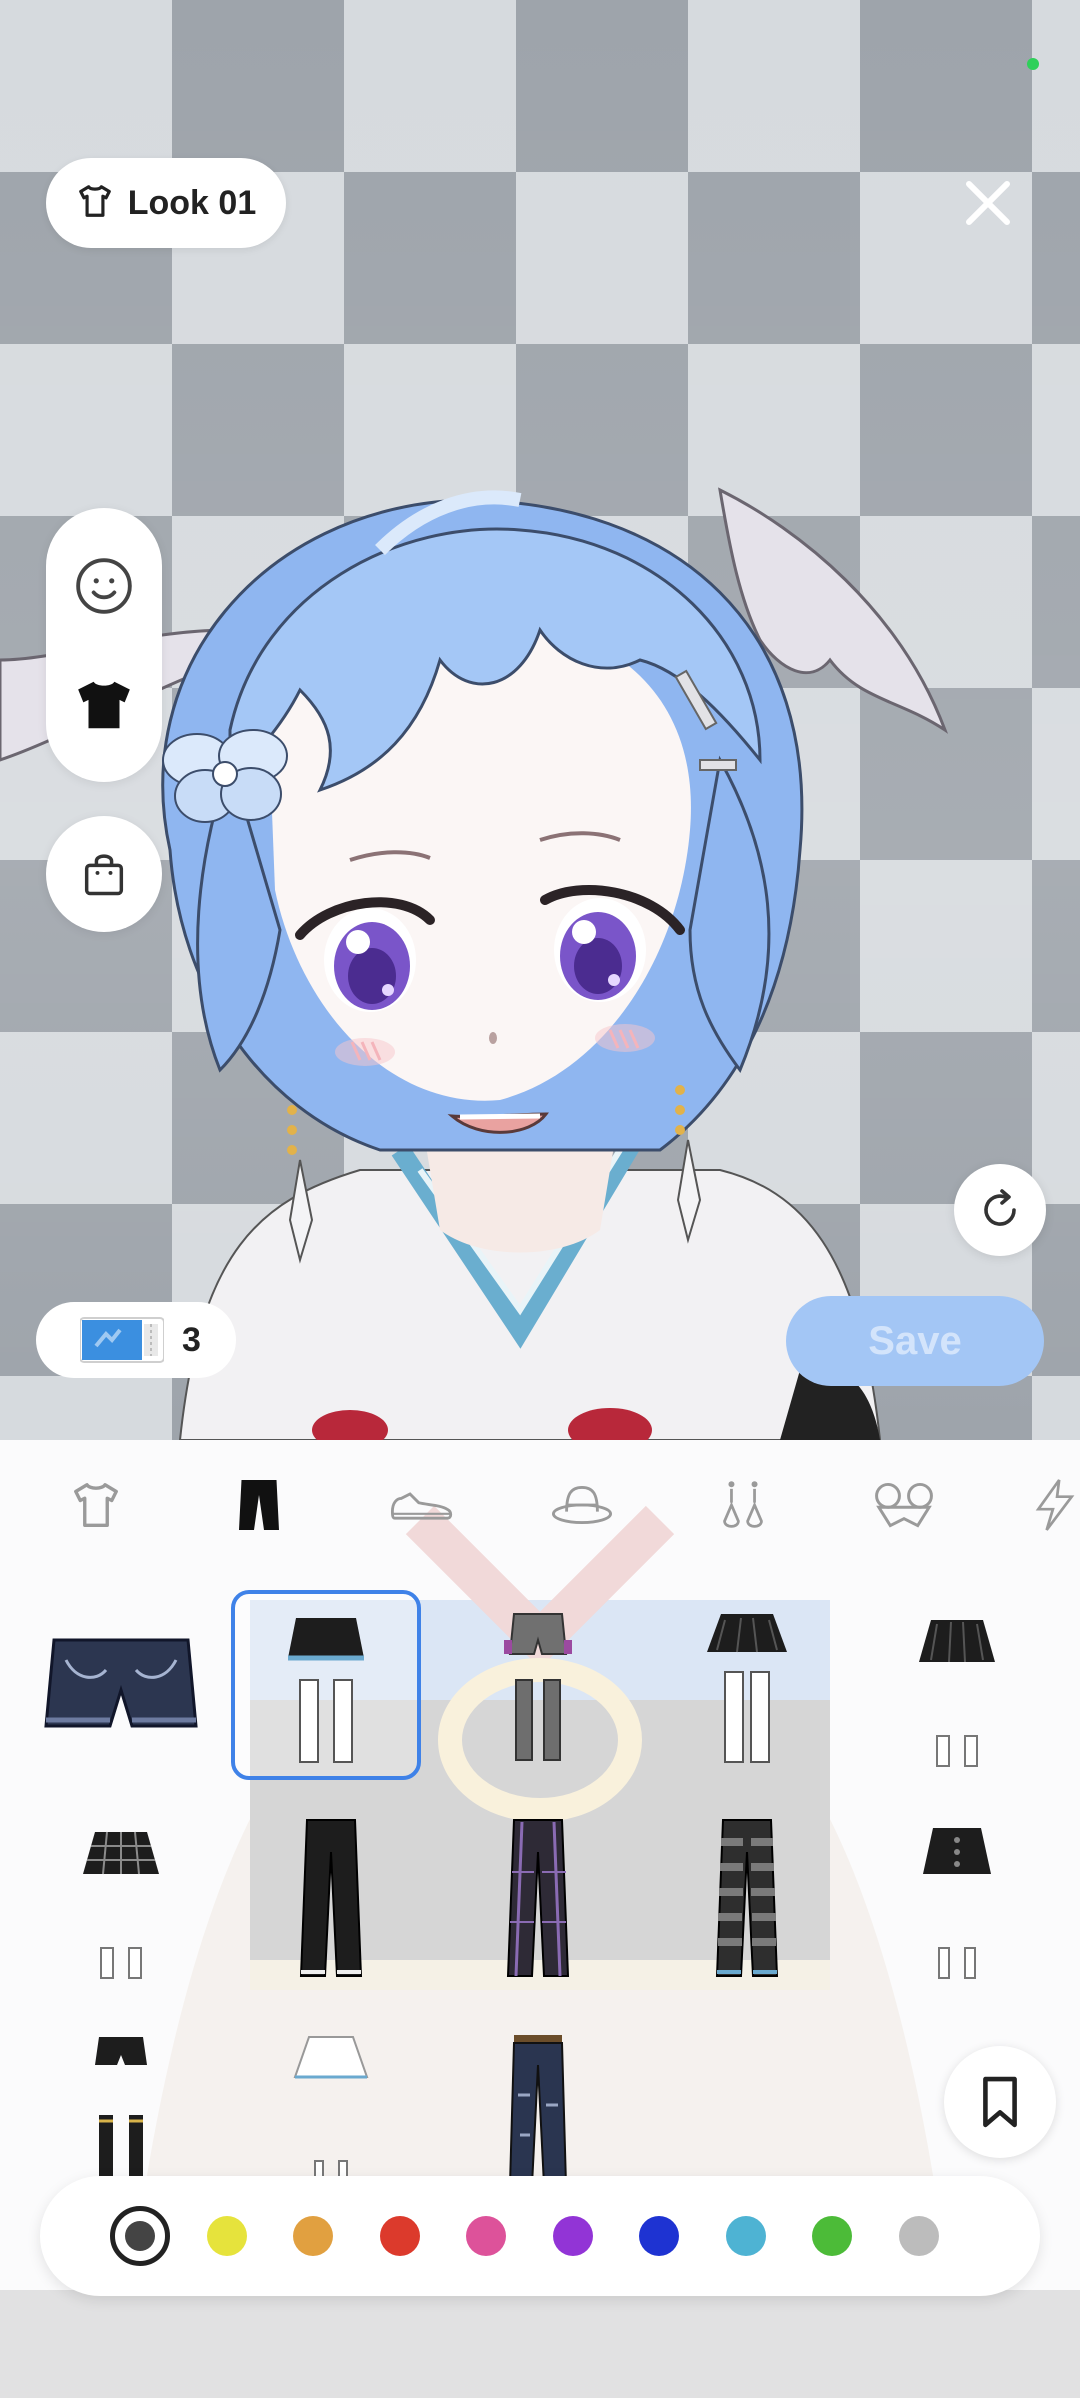  I want to click on clothes-mode-button, so click(104, 705).